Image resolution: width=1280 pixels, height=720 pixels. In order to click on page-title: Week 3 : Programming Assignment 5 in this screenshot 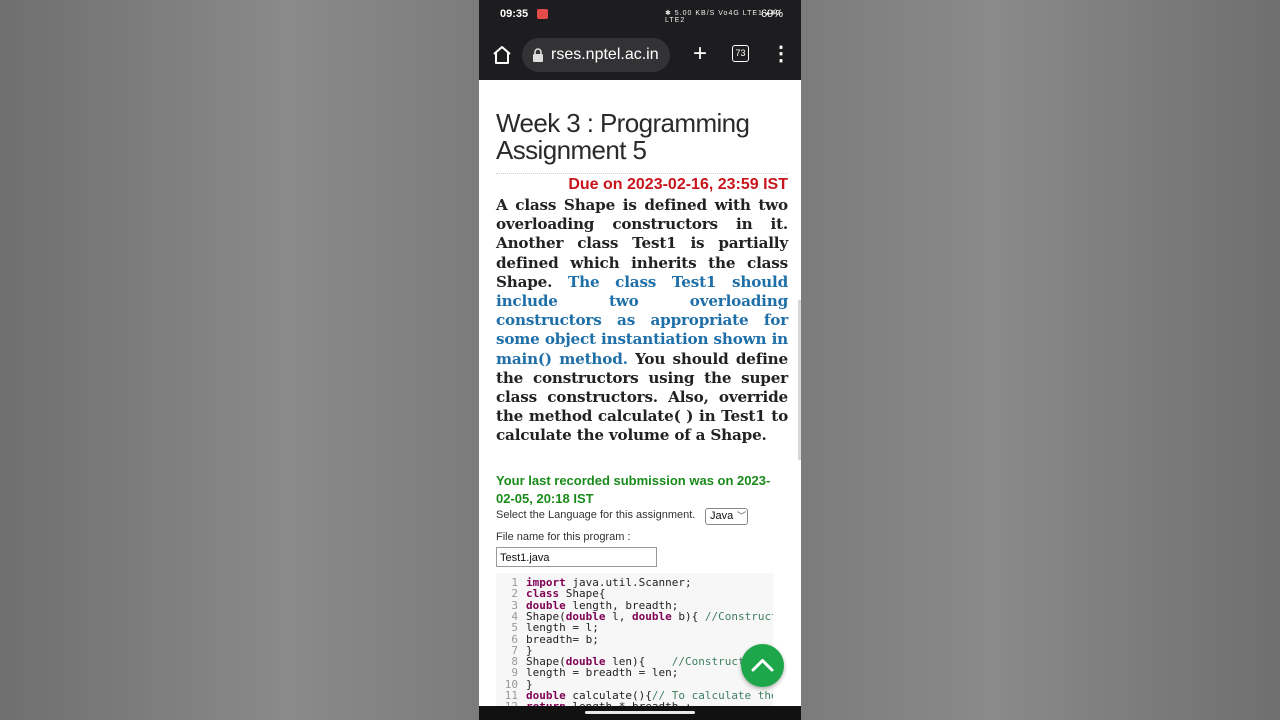, I will do `click(623, 136)`.